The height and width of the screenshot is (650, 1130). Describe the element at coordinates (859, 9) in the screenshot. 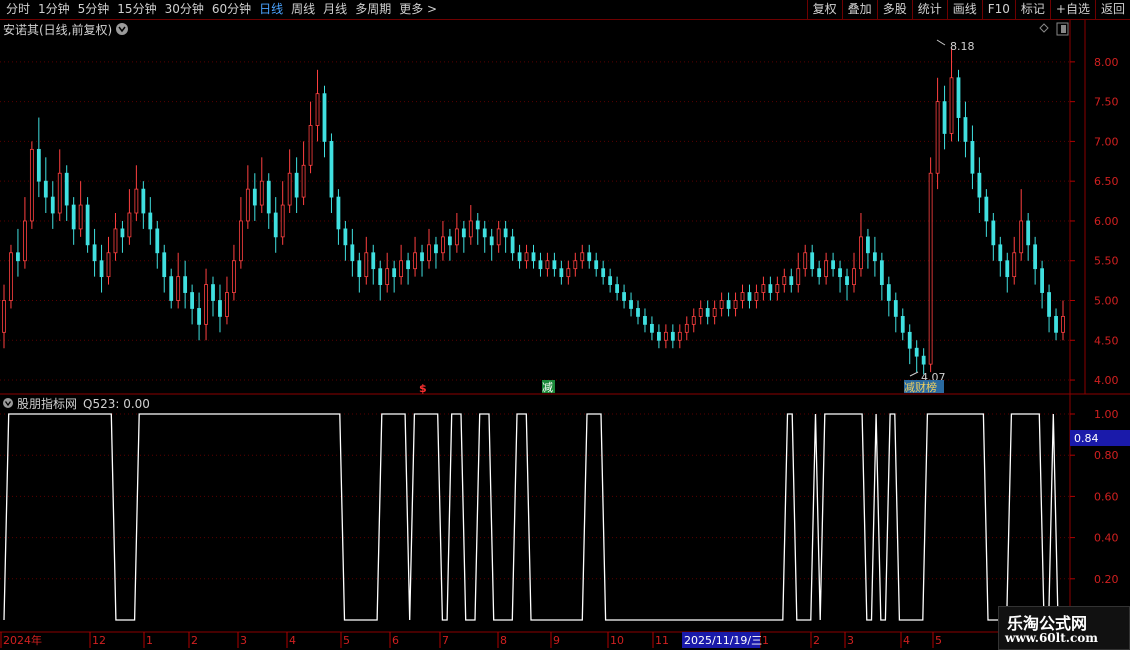

I see `toolbar-button-1: 叠加` at that location.